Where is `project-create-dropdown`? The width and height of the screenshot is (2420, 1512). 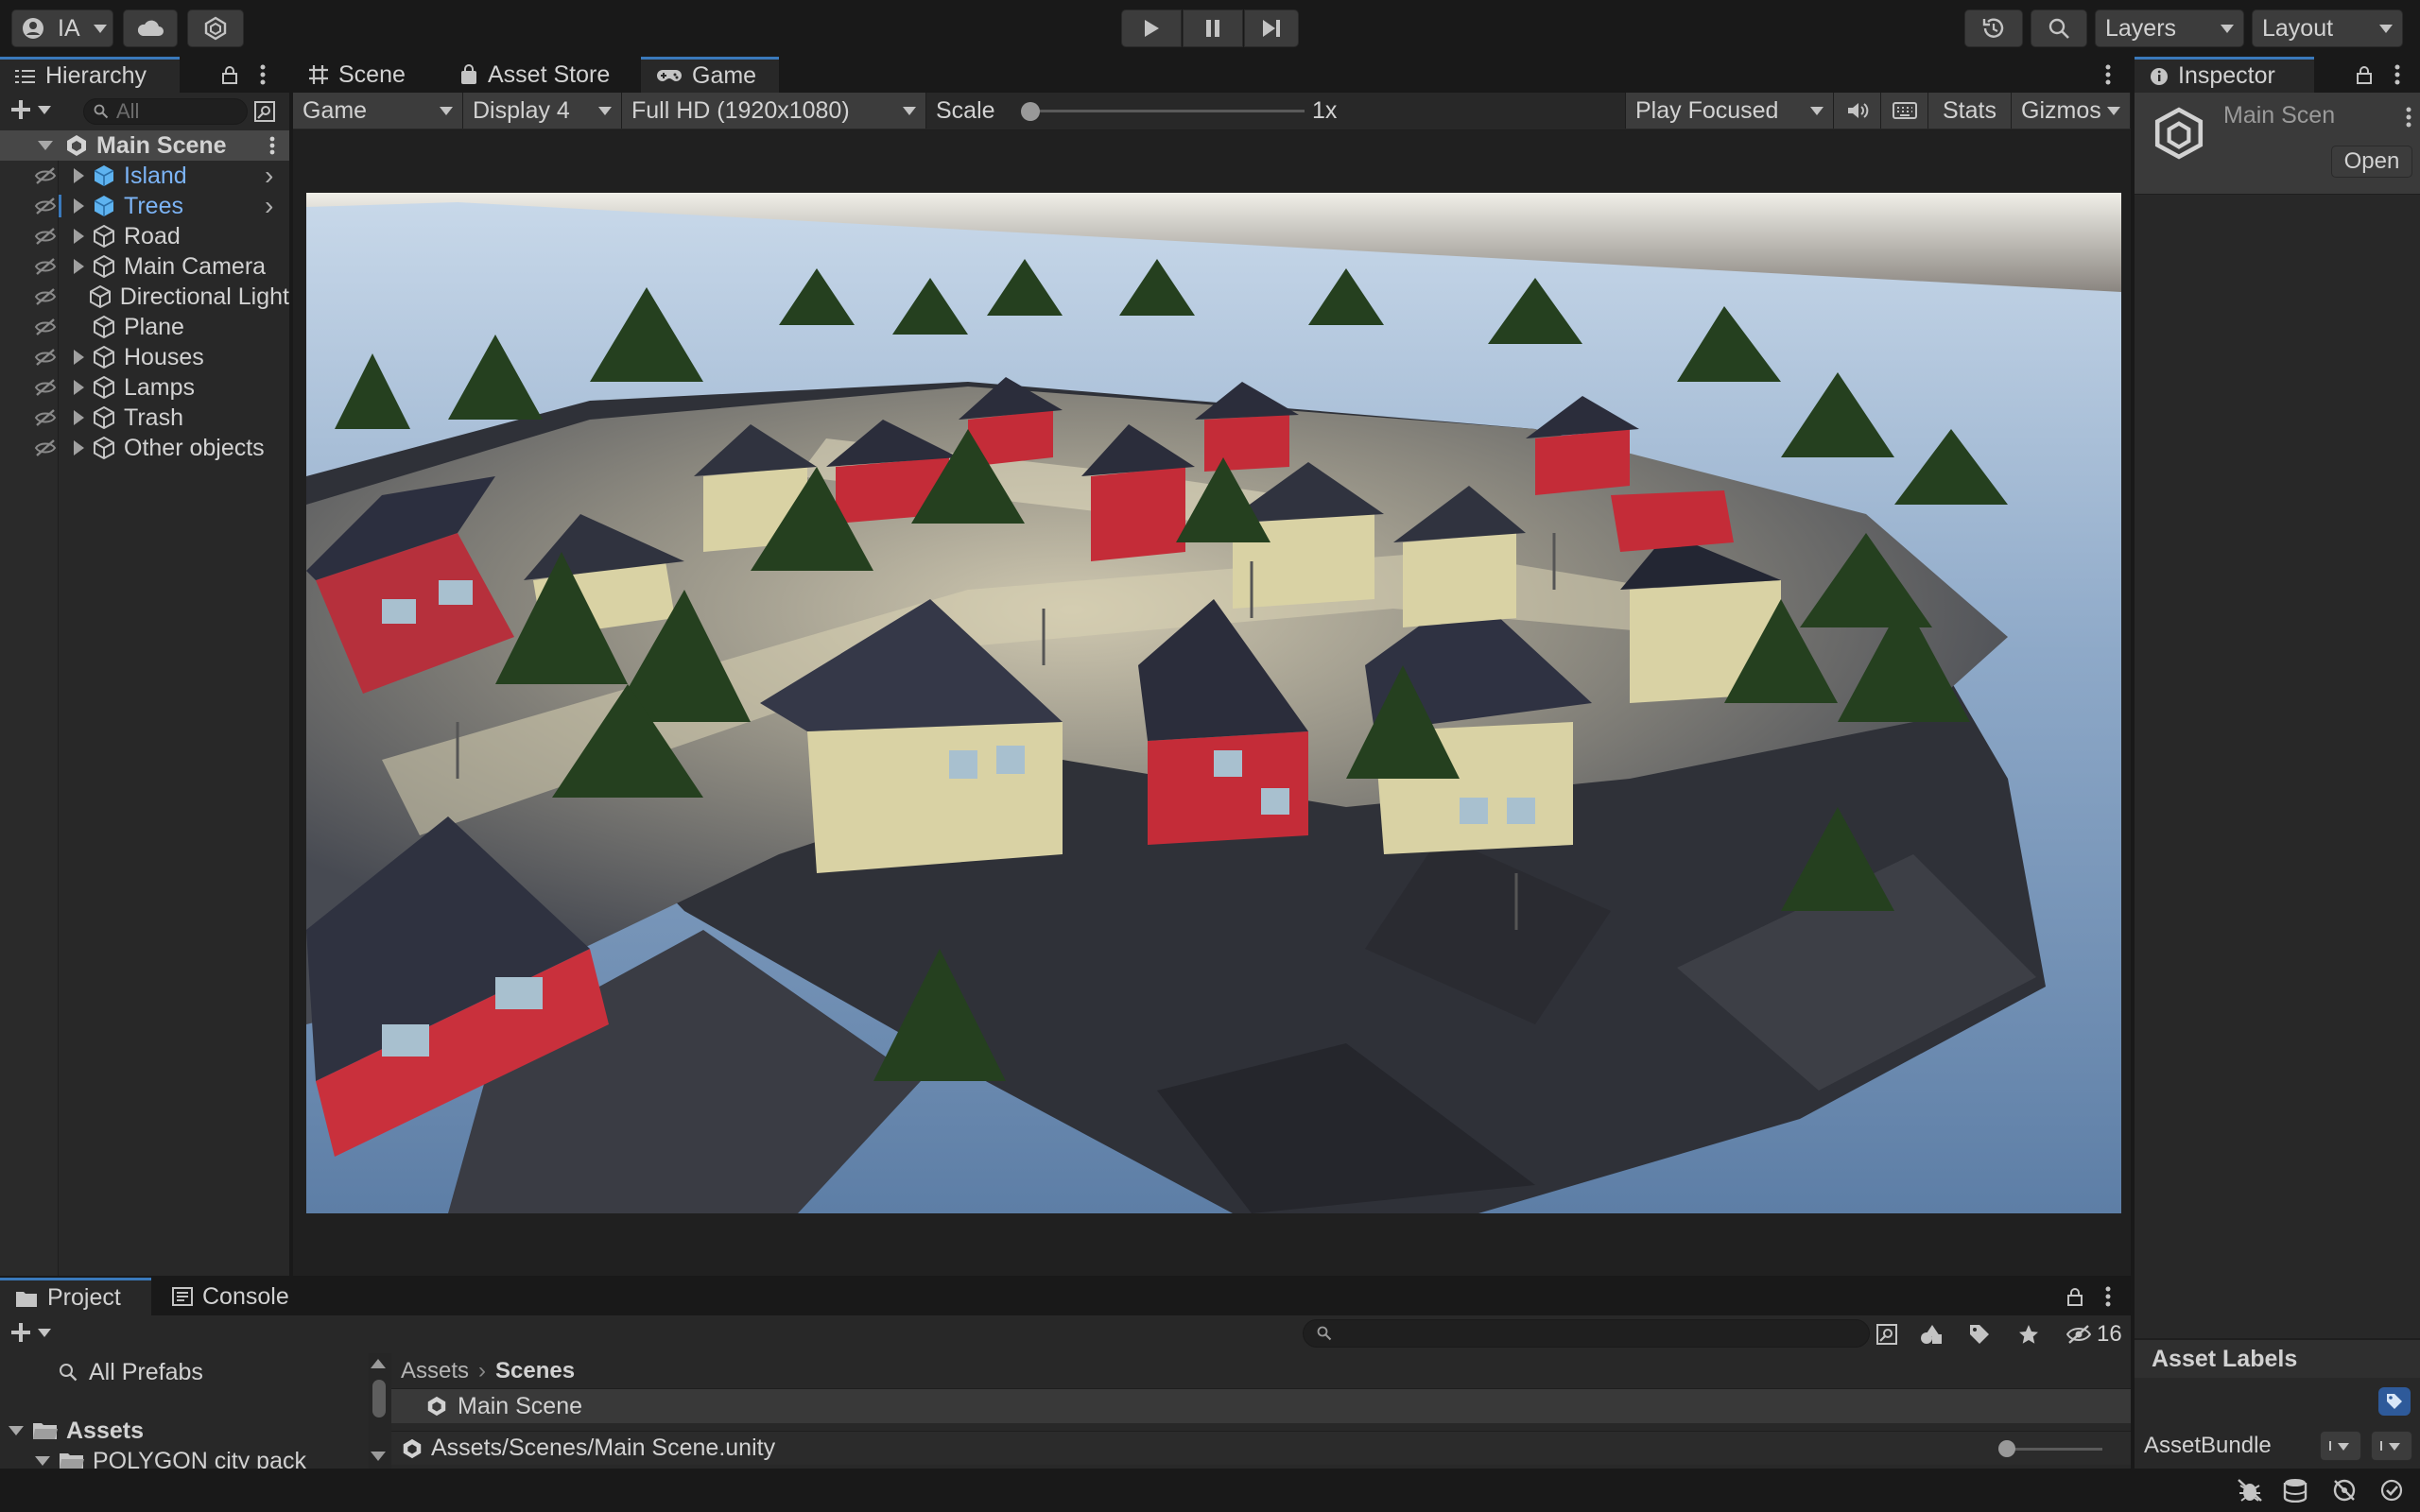
project-create-dropdown is located at coordinates (30, 1332).